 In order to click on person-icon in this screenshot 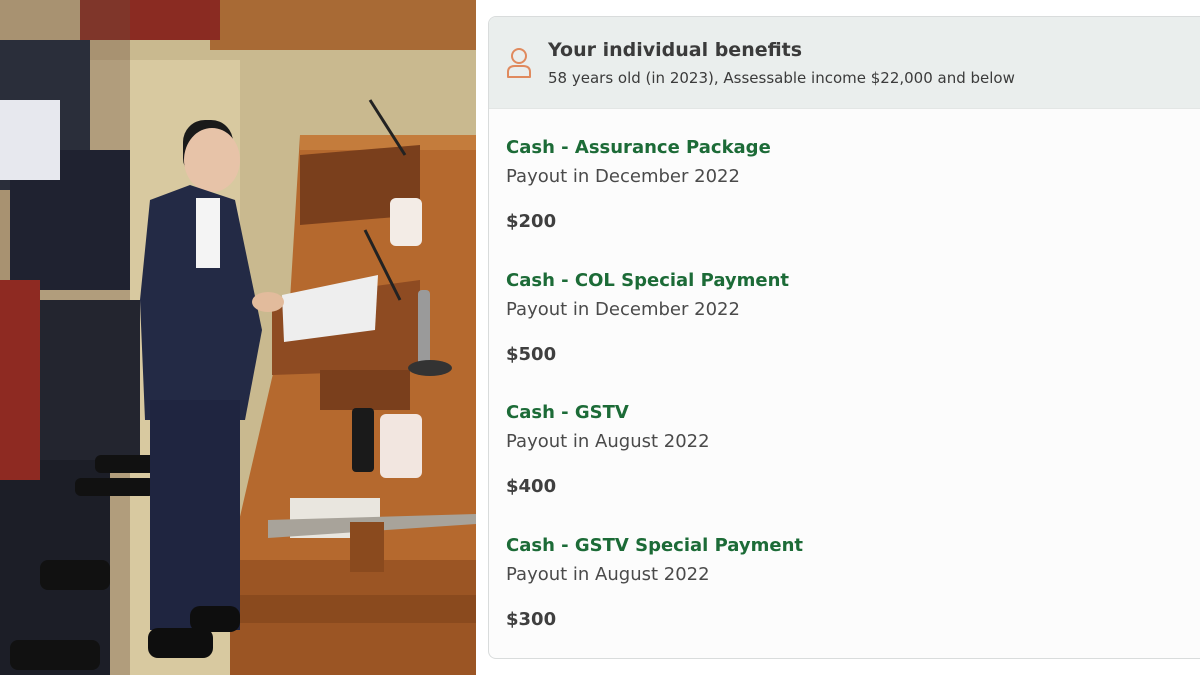, I will do `click(519, 63)`.